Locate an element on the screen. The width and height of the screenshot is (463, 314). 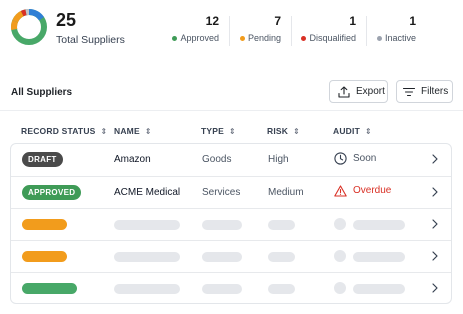
status-badge-approved: APPROVED is located at coordinates (52, 192).